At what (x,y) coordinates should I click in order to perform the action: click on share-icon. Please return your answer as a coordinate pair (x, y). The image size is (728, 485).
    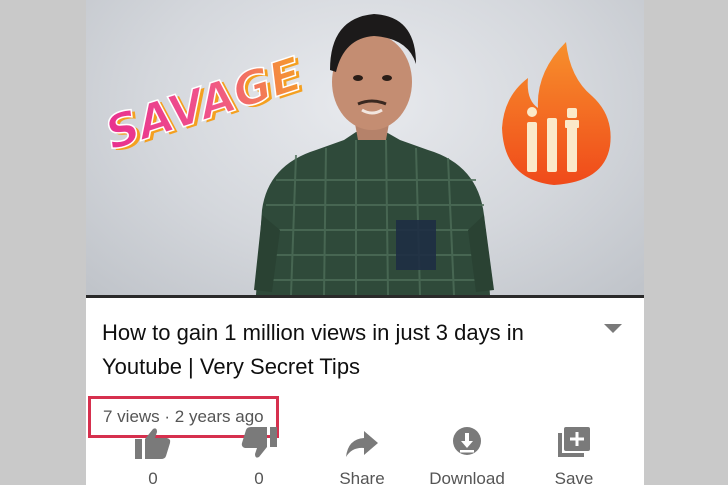
    Looking at the image, I should click on (362, 444).